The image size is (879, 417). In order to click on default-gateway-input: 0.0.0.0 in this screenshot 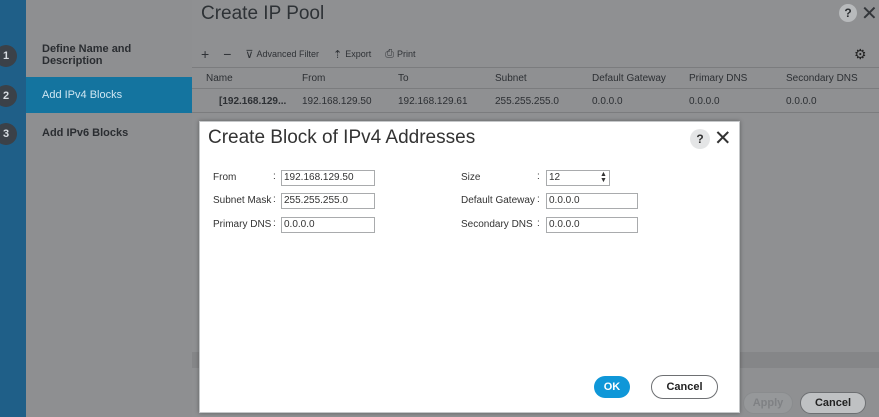, I will do `click(592, 201)`.